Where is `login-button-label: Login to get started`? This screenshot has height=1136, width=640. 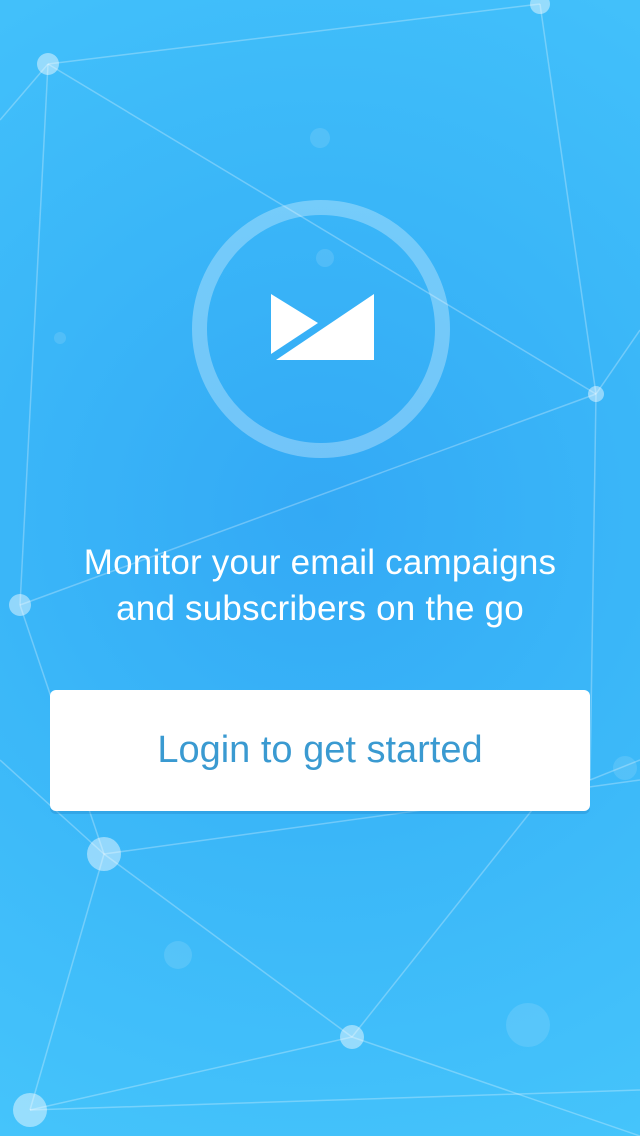 login-button-label: Login to get started is located at coordinates (320, 750).